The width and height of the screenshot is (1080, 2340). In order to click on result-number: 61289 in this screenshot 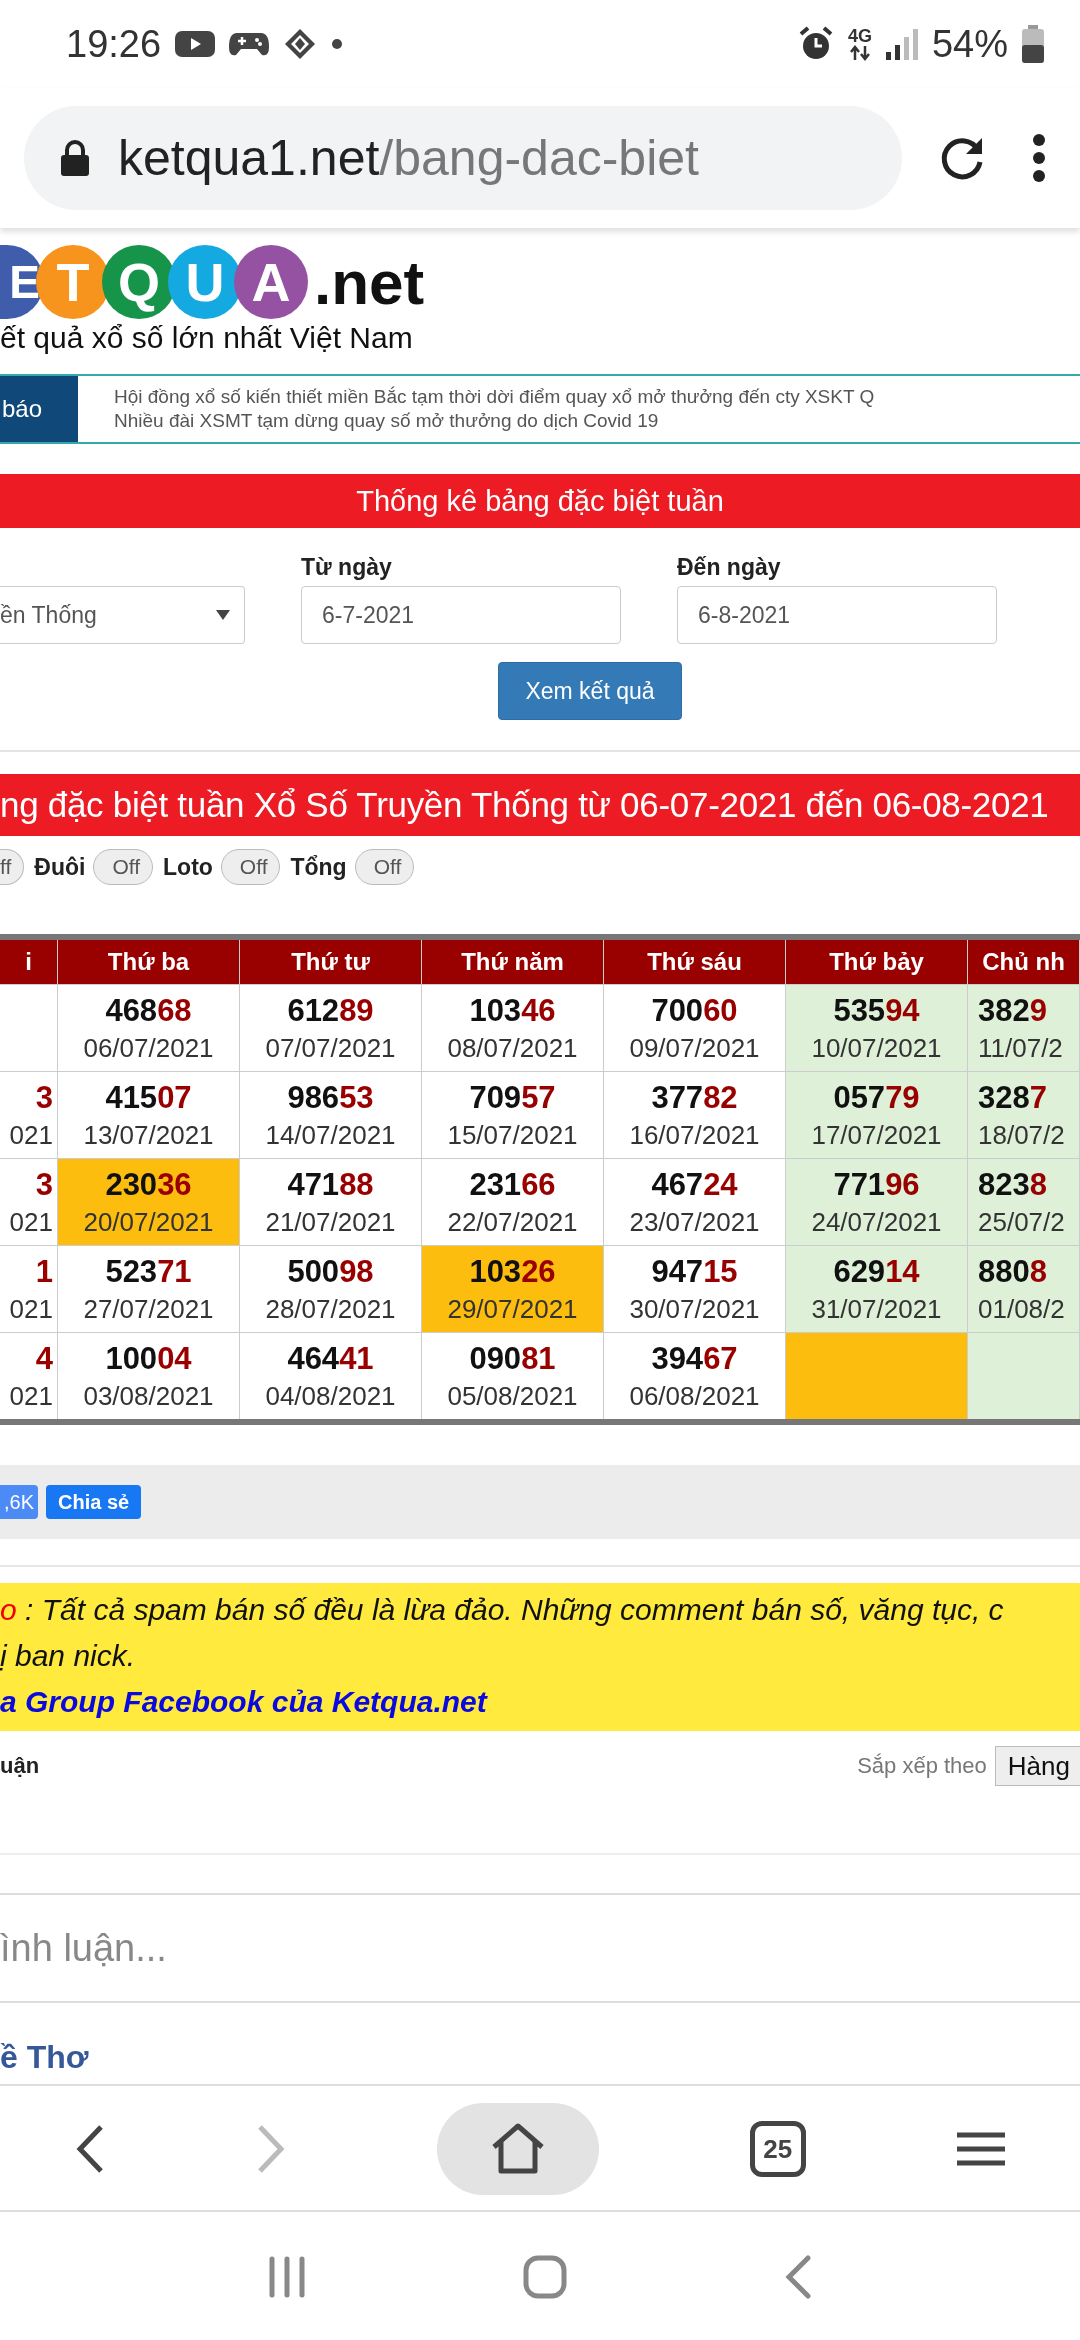, I will do `click(330, 1010)`.